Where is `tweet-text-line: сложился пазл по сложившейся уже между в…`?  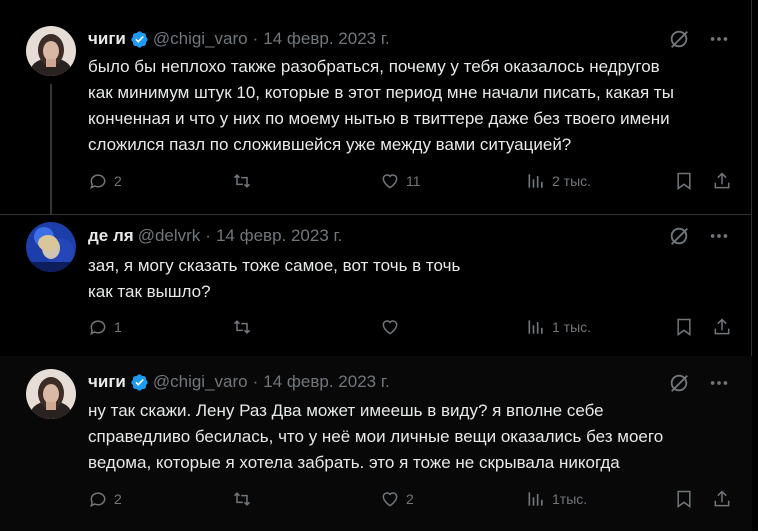 tweet-text-line: сложился пазл по сложившейся уже между в… is located at coordinates (330, 144).